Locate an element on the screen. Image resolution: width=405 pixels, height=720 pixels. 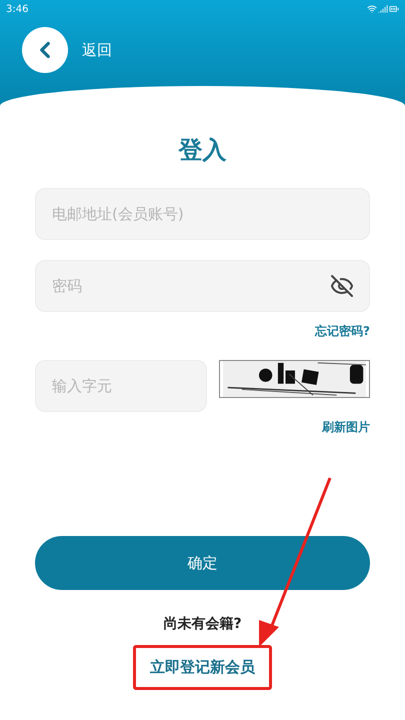
forgot-password-link: 忘记密码? is located at coordinates (342, 331).